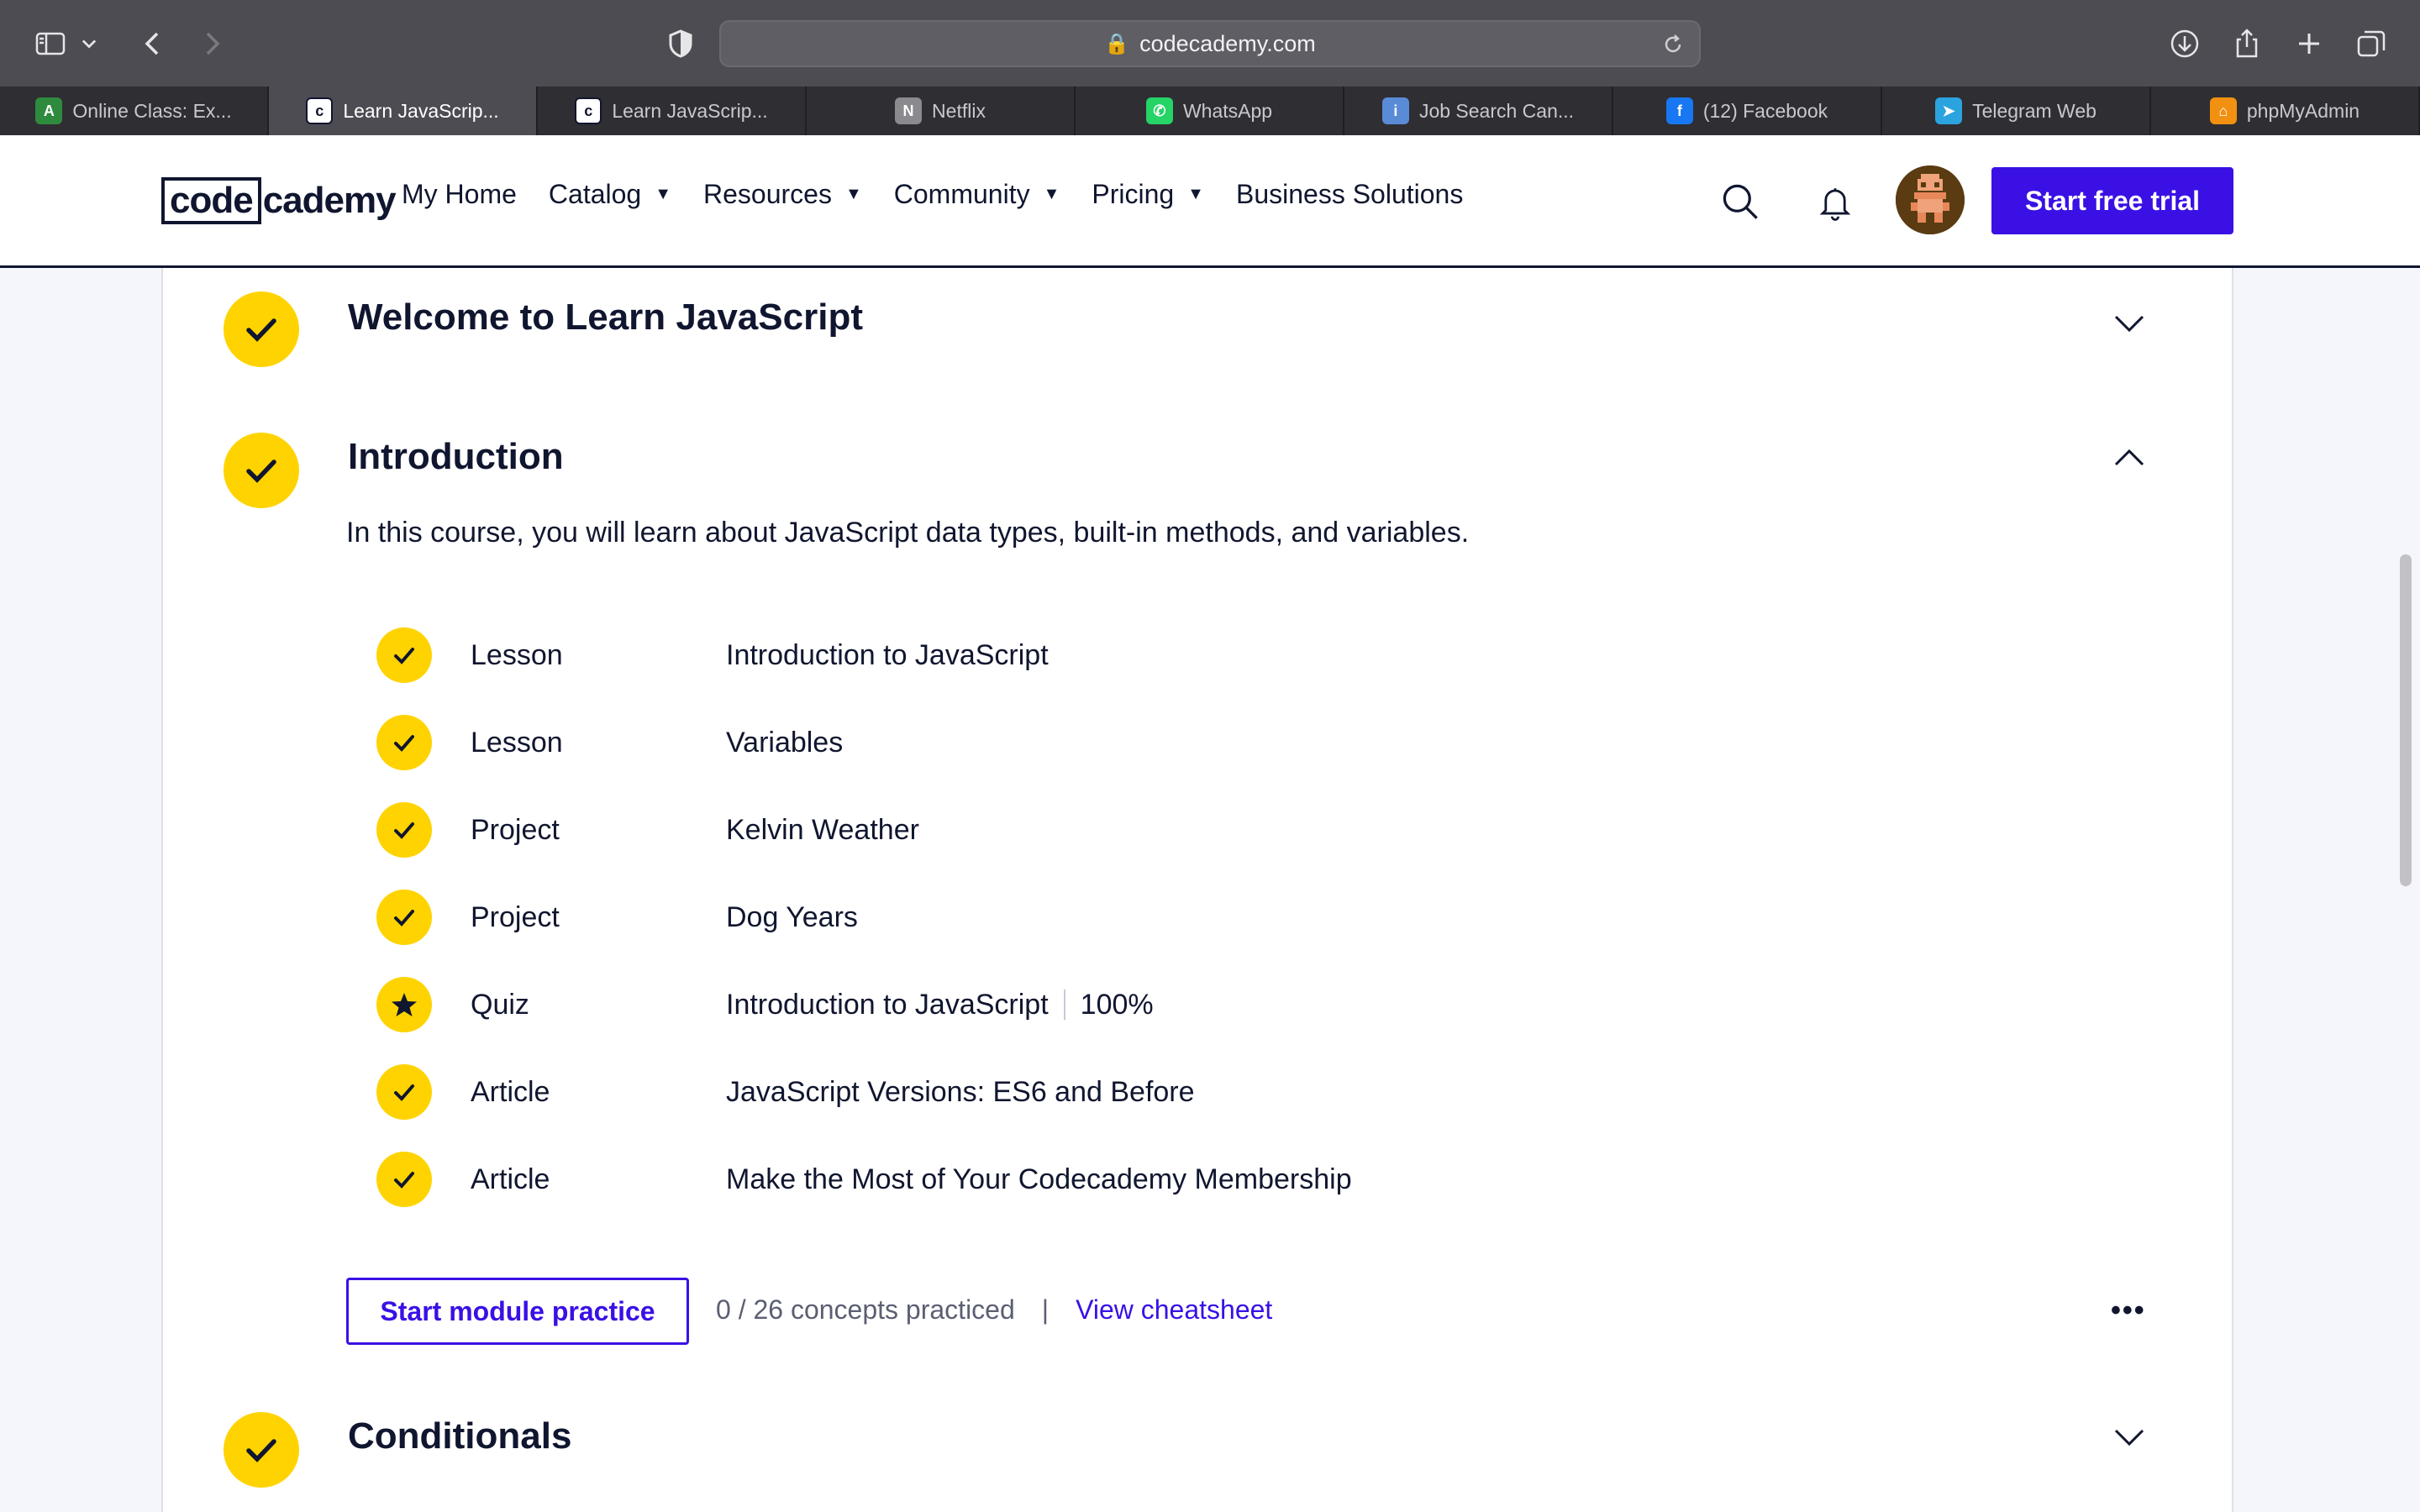 Image resolution: width=2420 pixels, height=1512 pixels. I want to click on codecademy-logo: code cademy, so click(279, 201).